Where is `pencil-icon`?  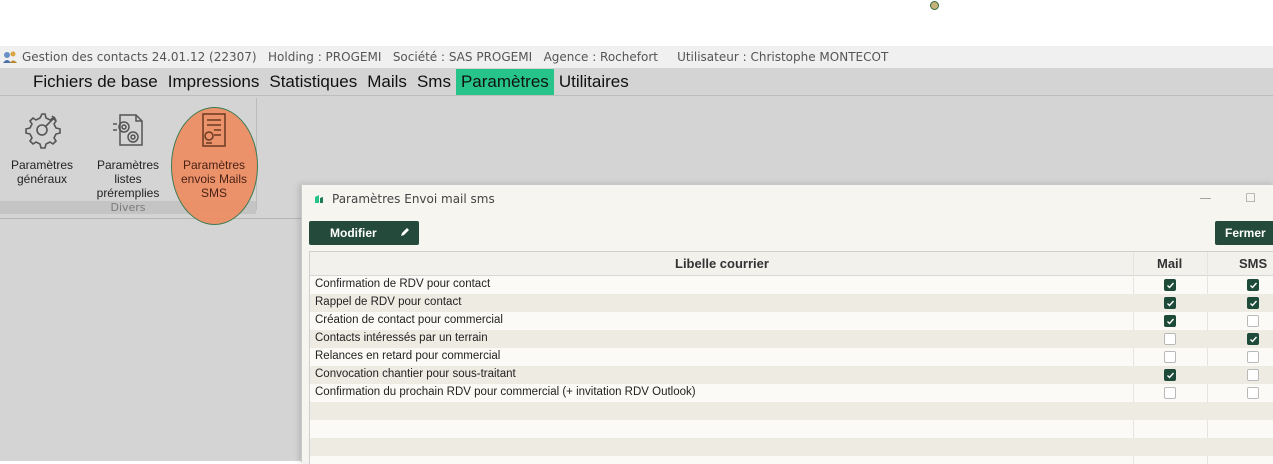
pencil-icon is located at coordinates (405, 232).